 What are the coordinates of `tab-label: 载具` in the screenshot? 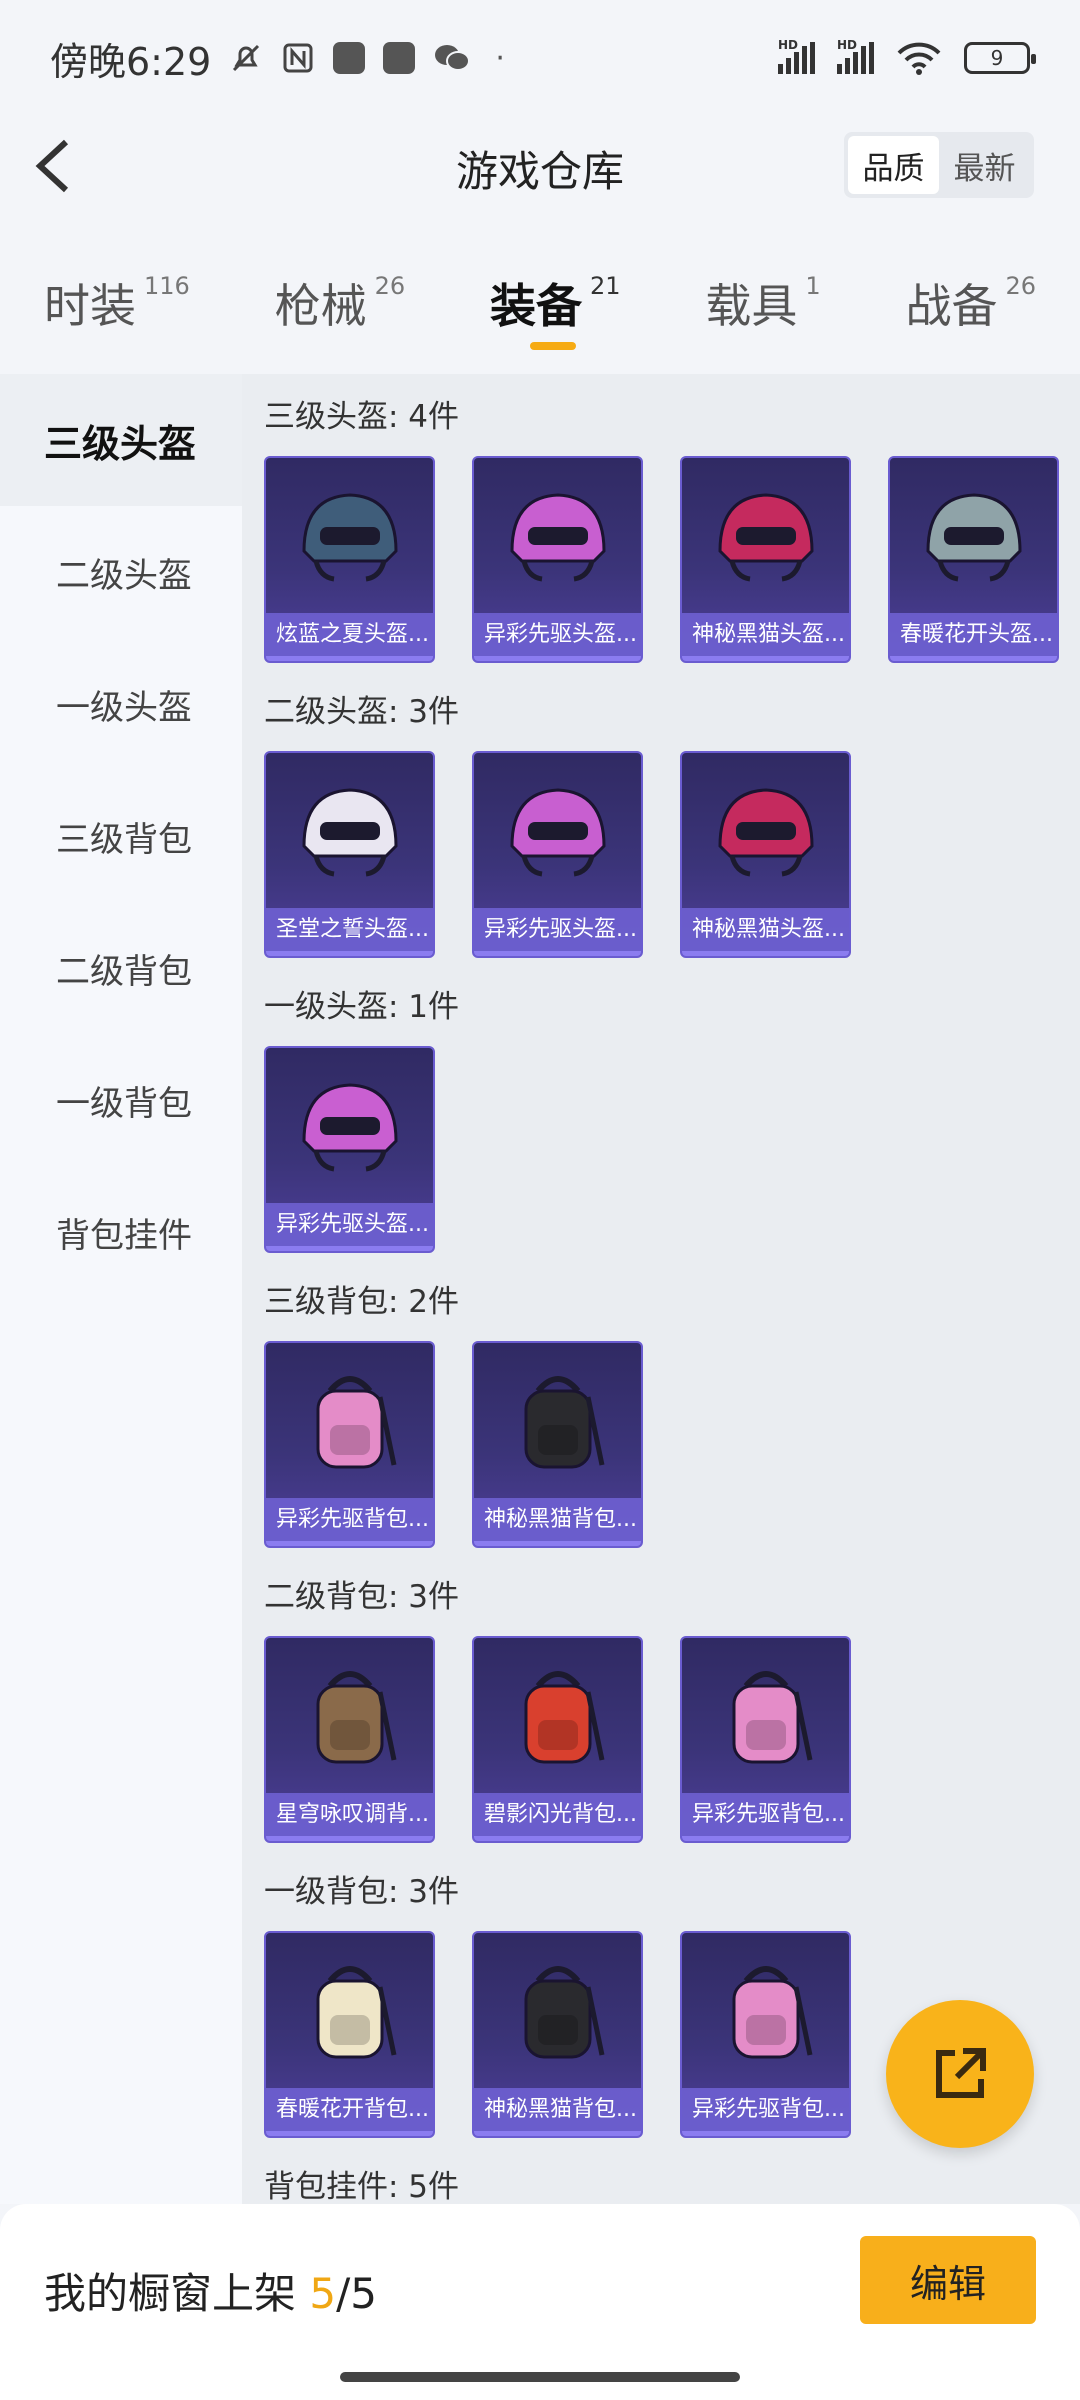 It's located at (751, 306).